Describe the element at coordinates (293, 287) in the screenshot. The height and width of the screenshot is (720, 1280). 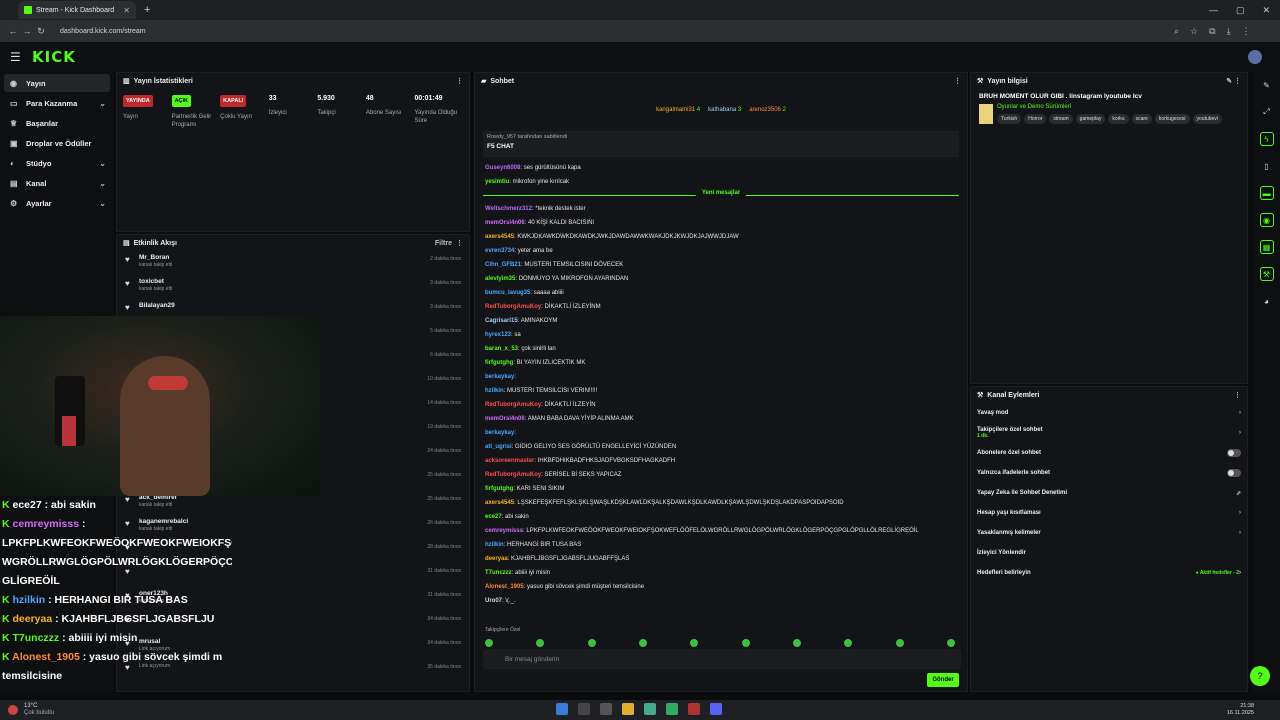
I see `list-item: ♥ toxicbet kanalı takip etti 3 dakika önce` at that location.